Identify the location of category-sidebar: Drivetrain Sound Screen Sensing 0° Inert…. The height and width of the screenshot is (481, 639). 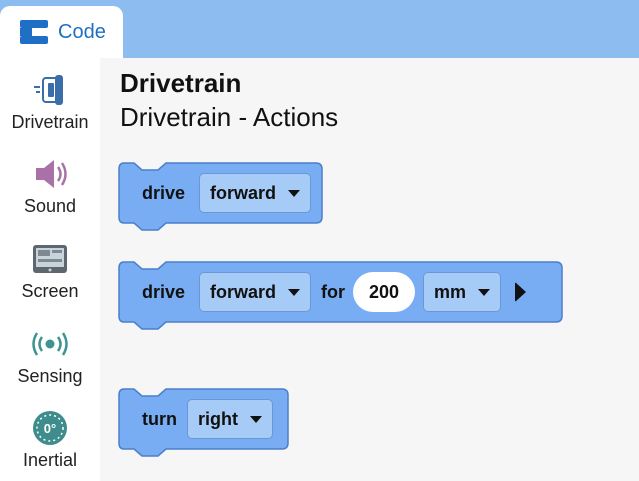
(50, 269).